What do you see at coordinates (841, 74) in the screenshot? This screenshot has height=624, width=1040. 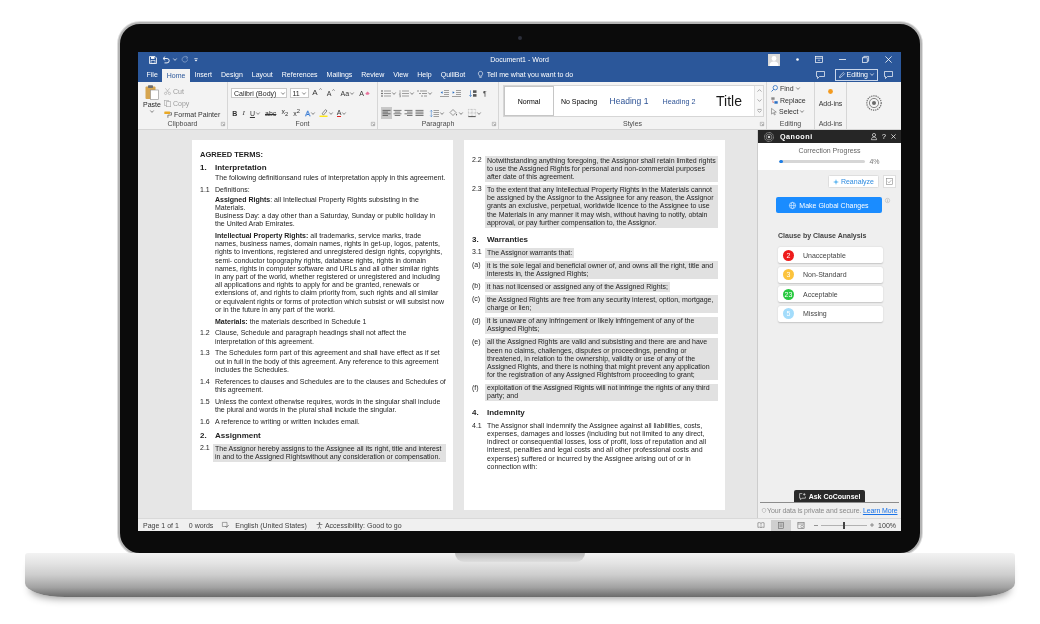 I see `pencil-icon` at bounding box center [841, 74].